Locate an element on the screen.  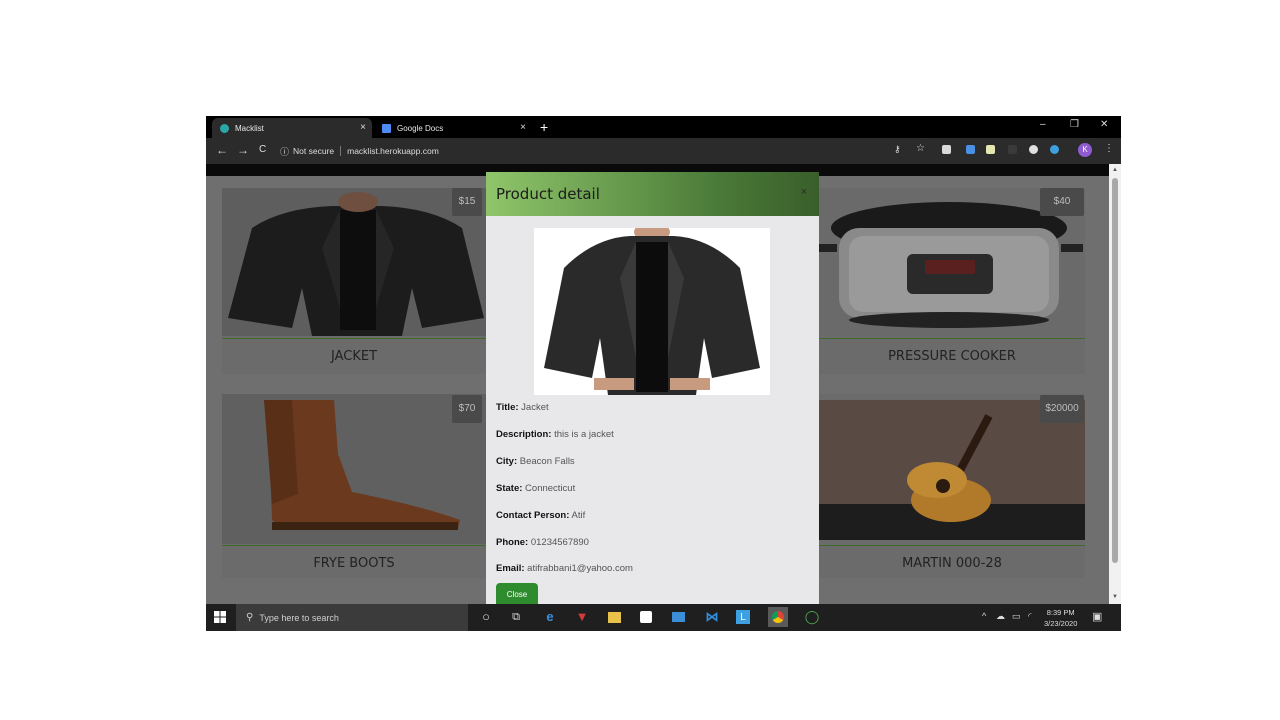
window-close-icon: ✕ is located at coordinates (1104, 124).